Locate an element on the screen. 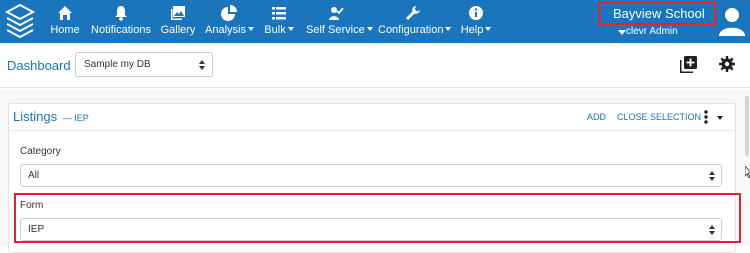  school-name: Bayview School is located at coordinates (659, 13).